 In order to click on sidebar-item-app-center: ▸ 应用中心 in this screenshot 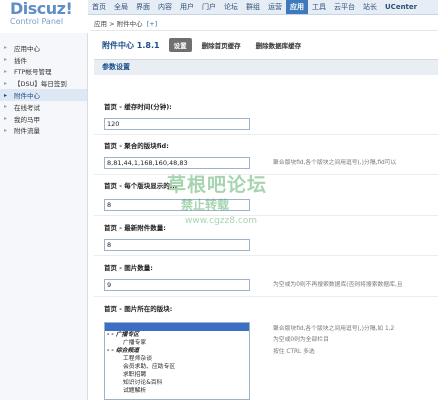, I will do `click(43, 48)`.